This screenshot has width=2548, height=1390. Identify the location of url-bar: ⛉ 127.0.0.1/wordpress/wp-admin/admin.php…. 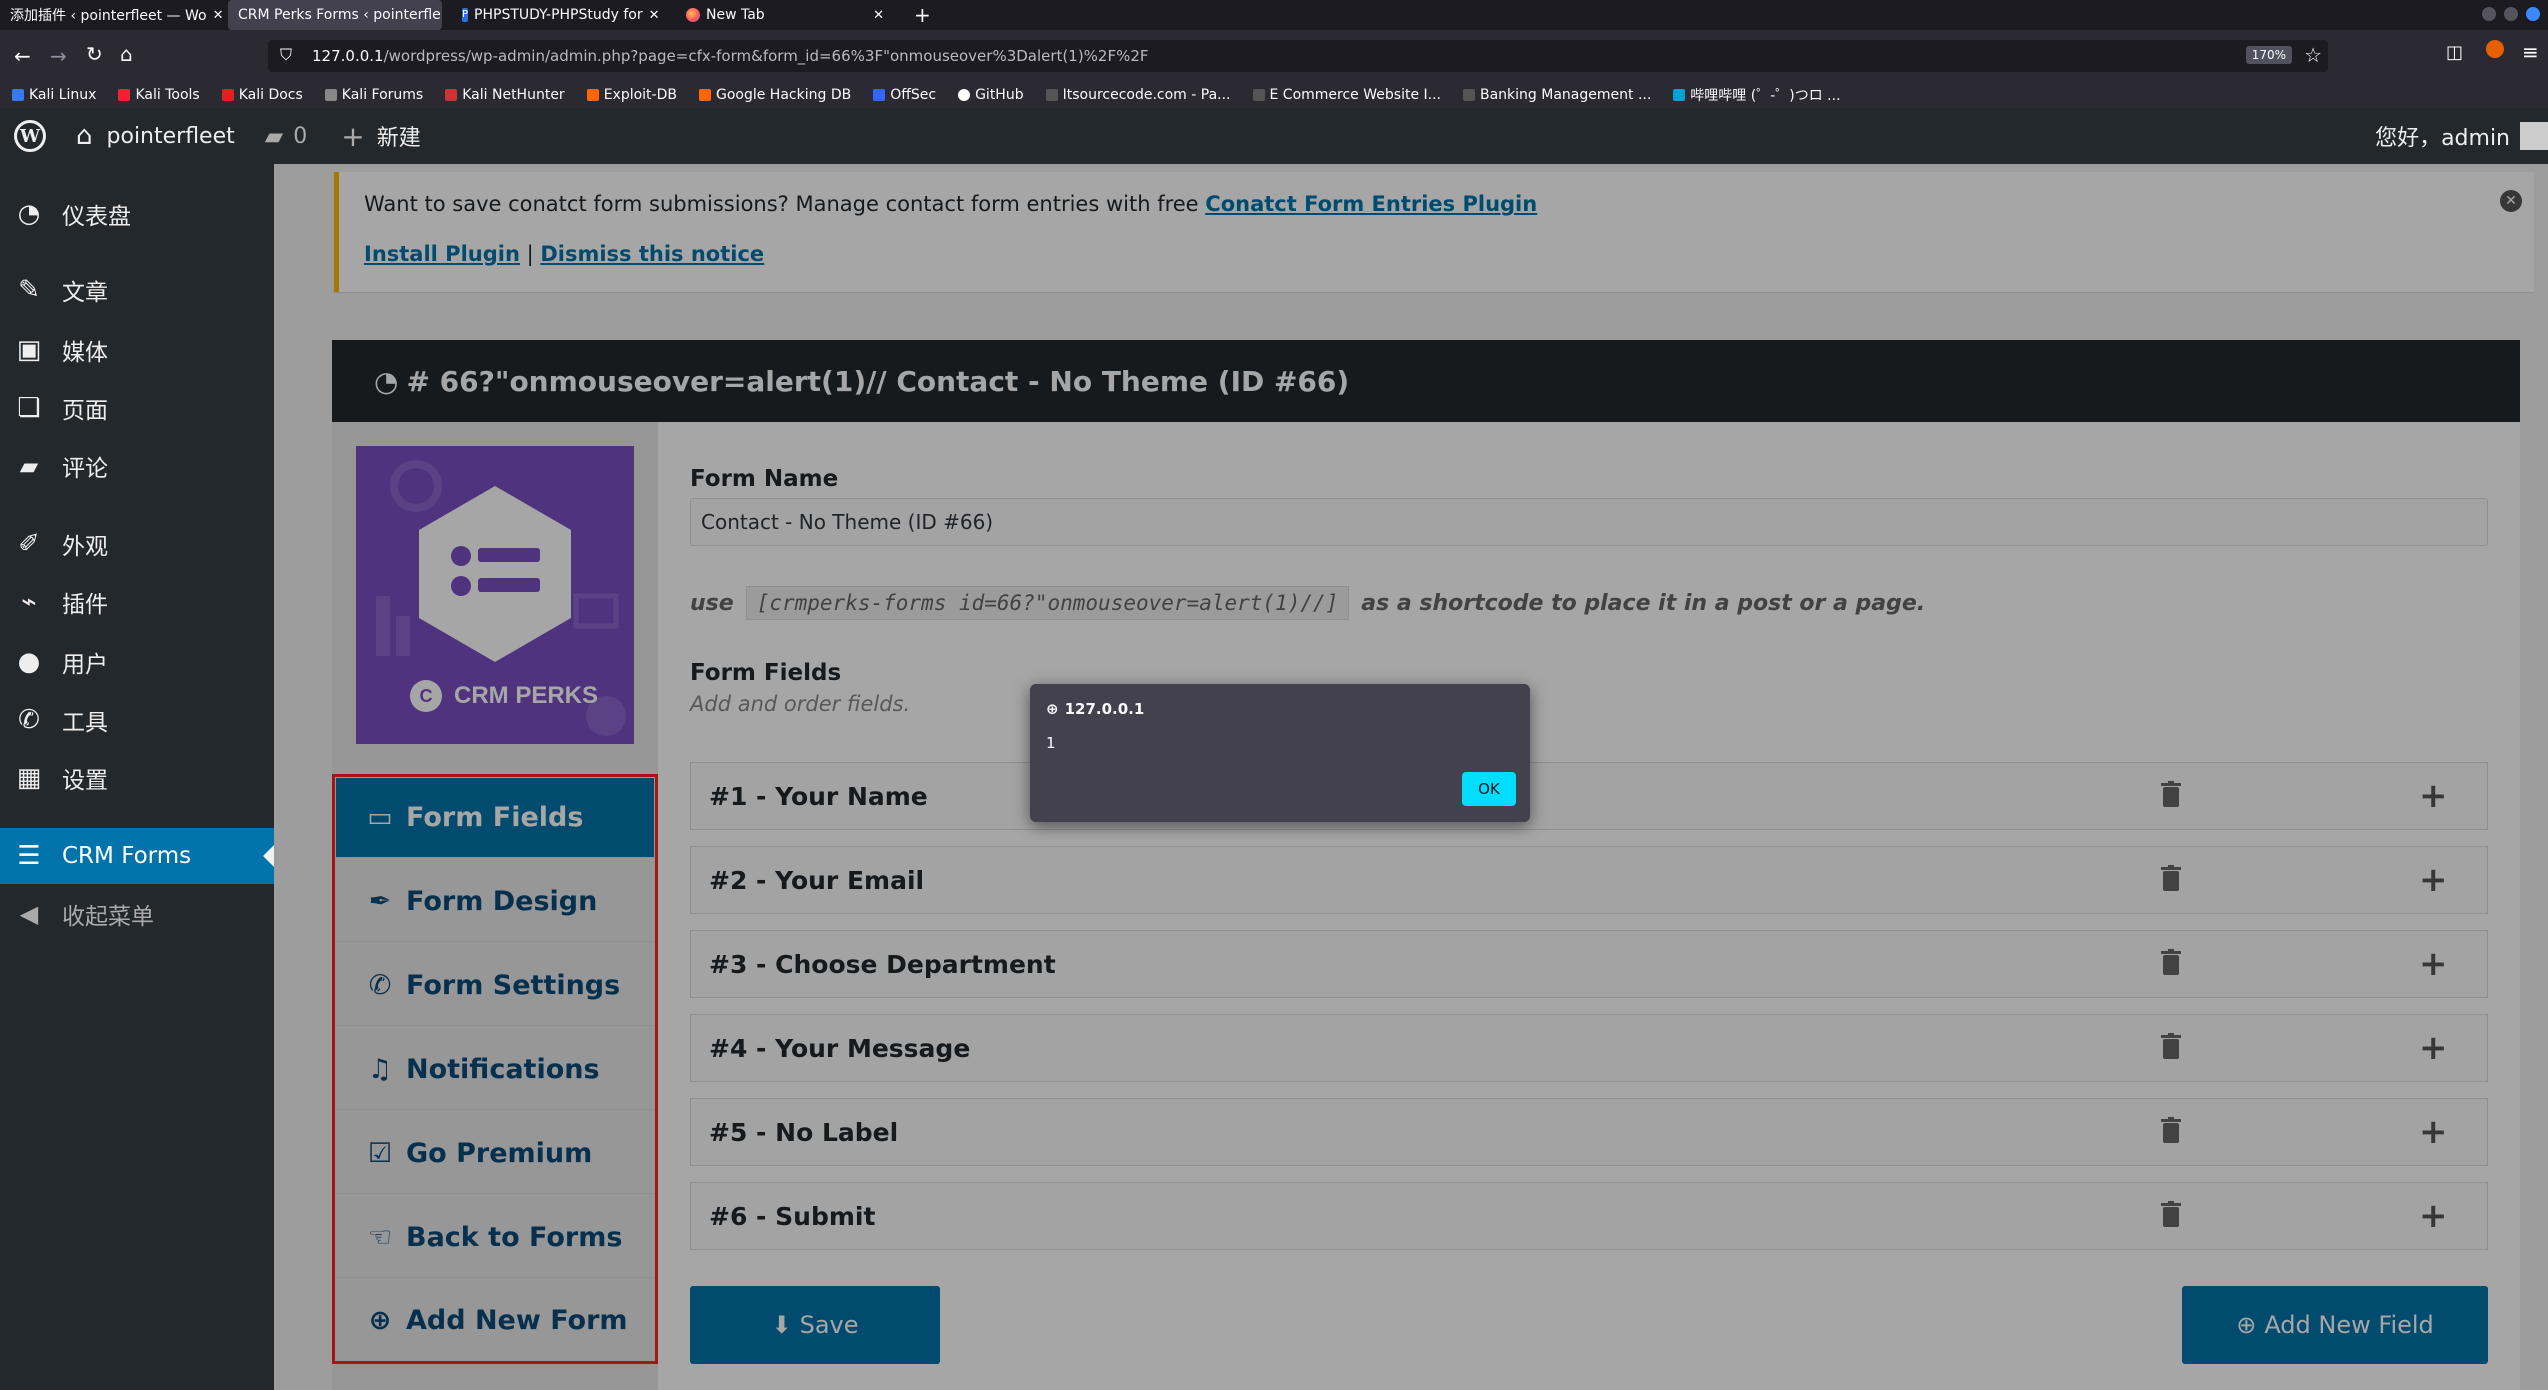
(1298, 56).